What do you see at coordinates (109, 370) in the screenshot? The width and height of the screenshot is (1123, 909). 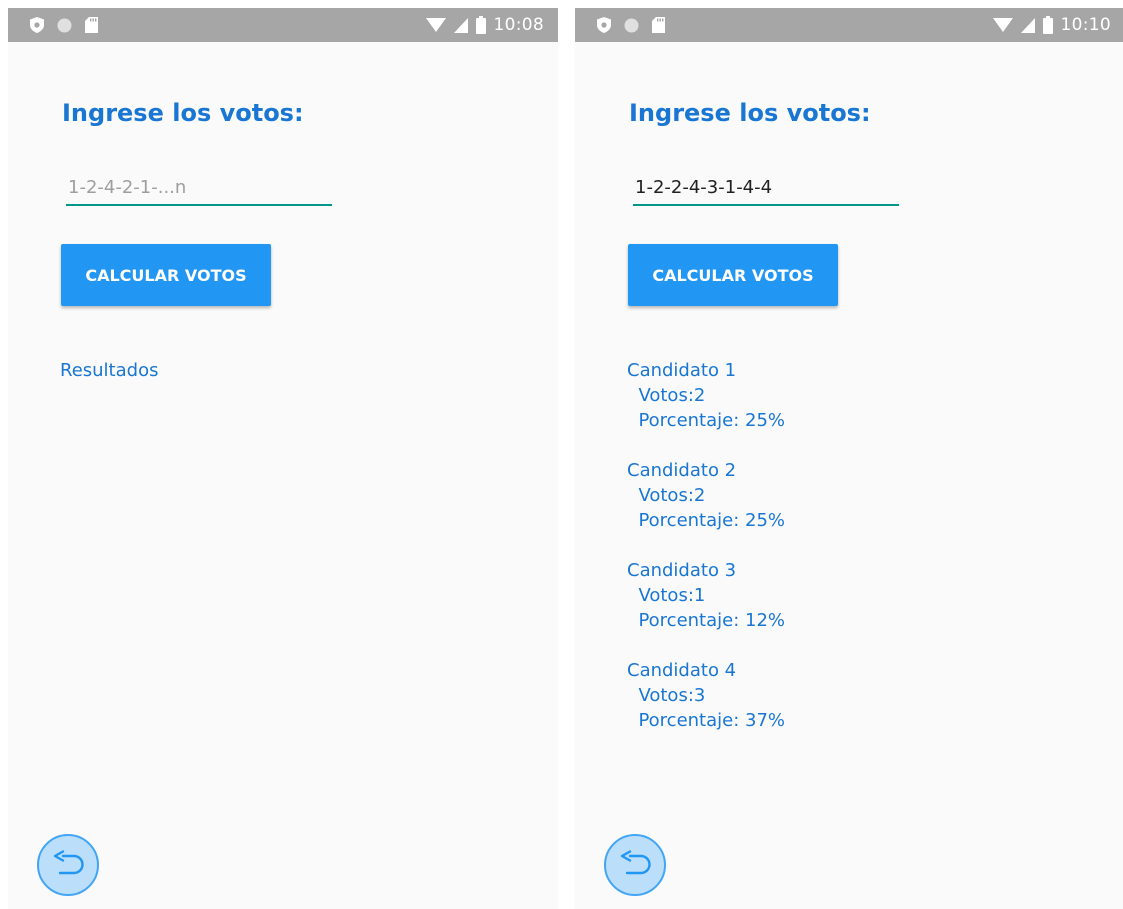 I see `results-text: Resultados` at bounding box center [109, 370].